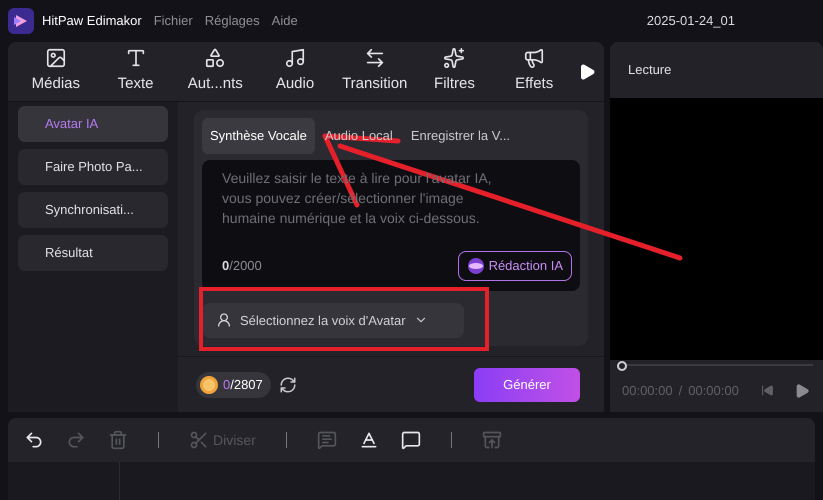 This screenshot has height=500, width=823. I want to click on current-time: 00:00:00, so click(647, 391).